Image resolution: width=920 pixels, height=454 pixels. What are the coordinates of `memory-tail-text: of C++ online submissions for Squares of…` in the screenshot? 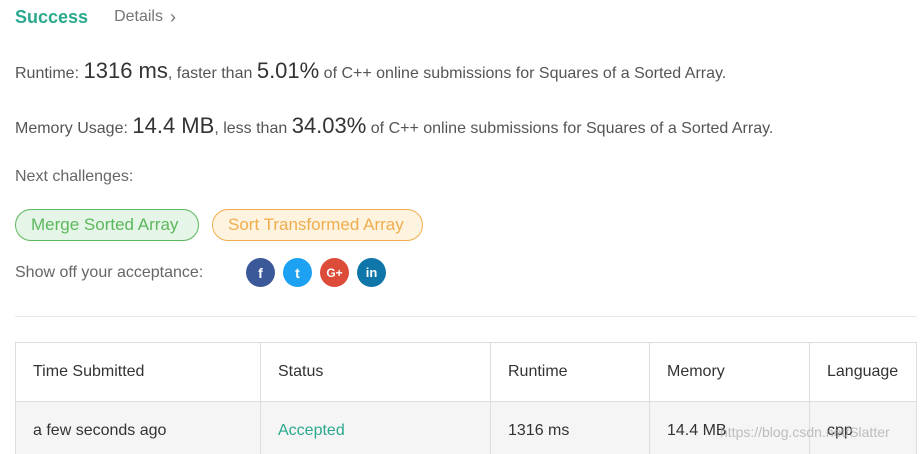 It's located at (572, 128).